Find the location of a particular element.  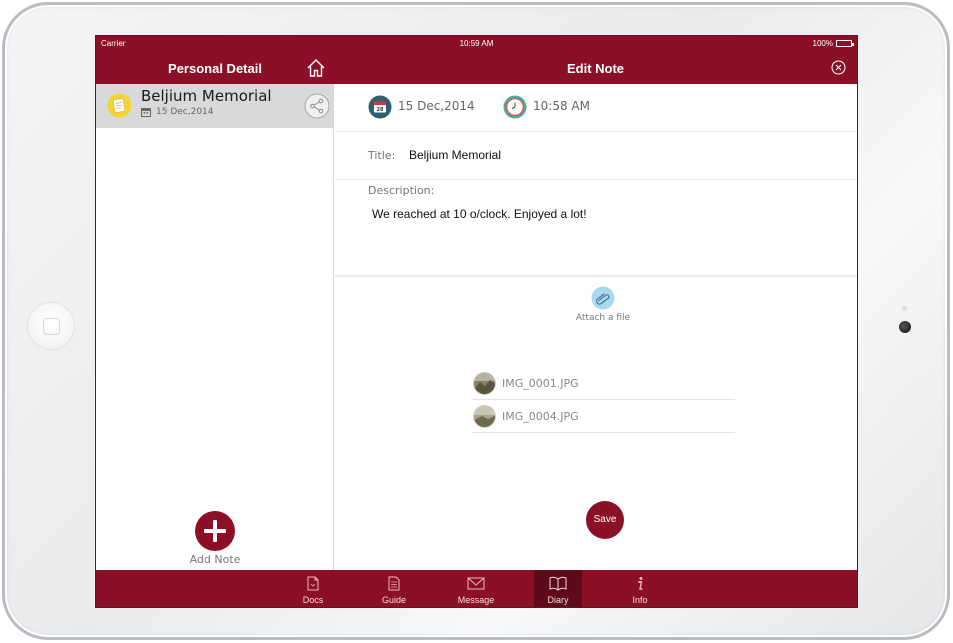

calendar-icon: 28 is located at coordinates (380, 107).